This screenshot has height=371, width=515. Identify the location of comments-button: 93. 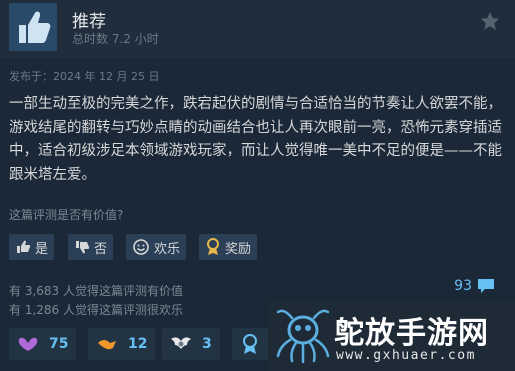
(474, 286).